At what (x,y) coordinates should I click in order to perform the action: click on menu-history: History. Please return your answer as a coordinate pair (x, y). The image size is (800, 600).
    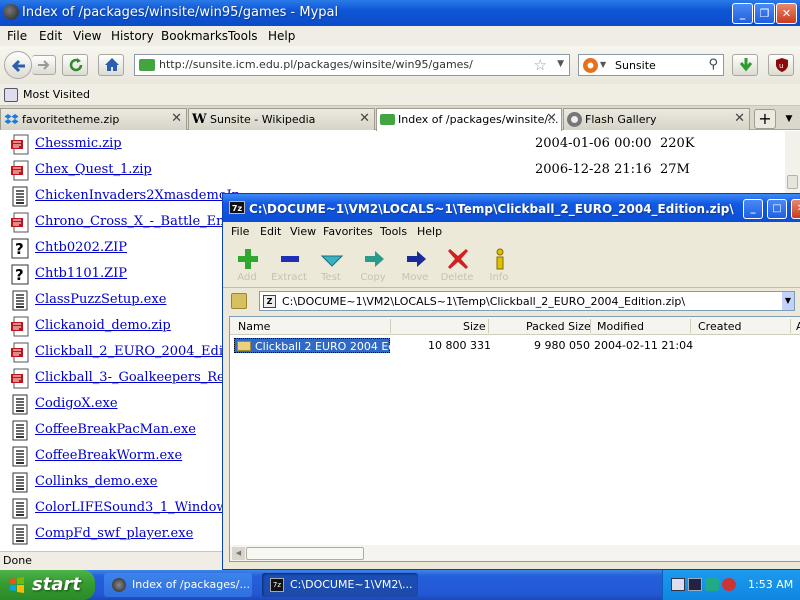
    Looking at the image, I should click on (132, 36).